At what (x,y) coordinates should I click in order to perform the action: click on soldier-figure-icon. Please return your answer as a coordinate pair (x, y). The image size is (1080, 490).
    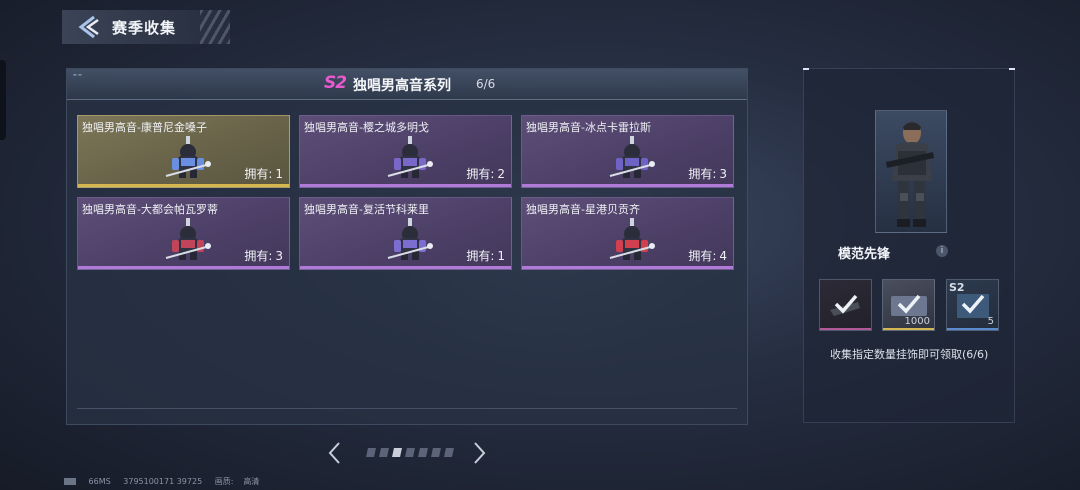
    Looking at the image, I should click on (910, 174).